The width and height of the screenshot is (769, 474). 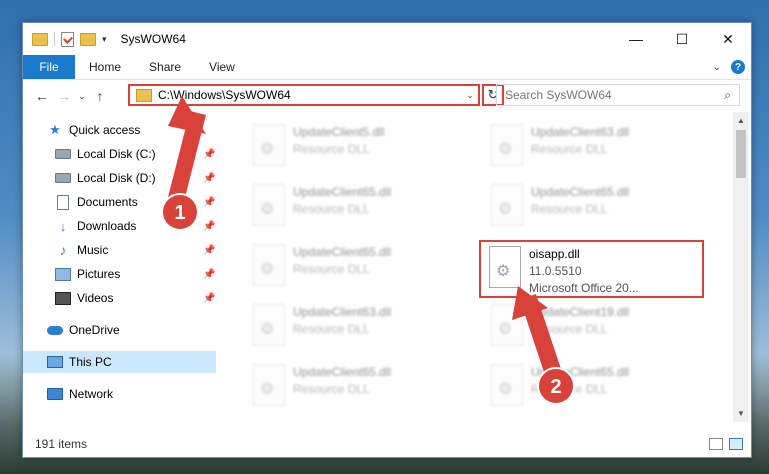 I want to click on computer-icon, so click(x=55, y=362).